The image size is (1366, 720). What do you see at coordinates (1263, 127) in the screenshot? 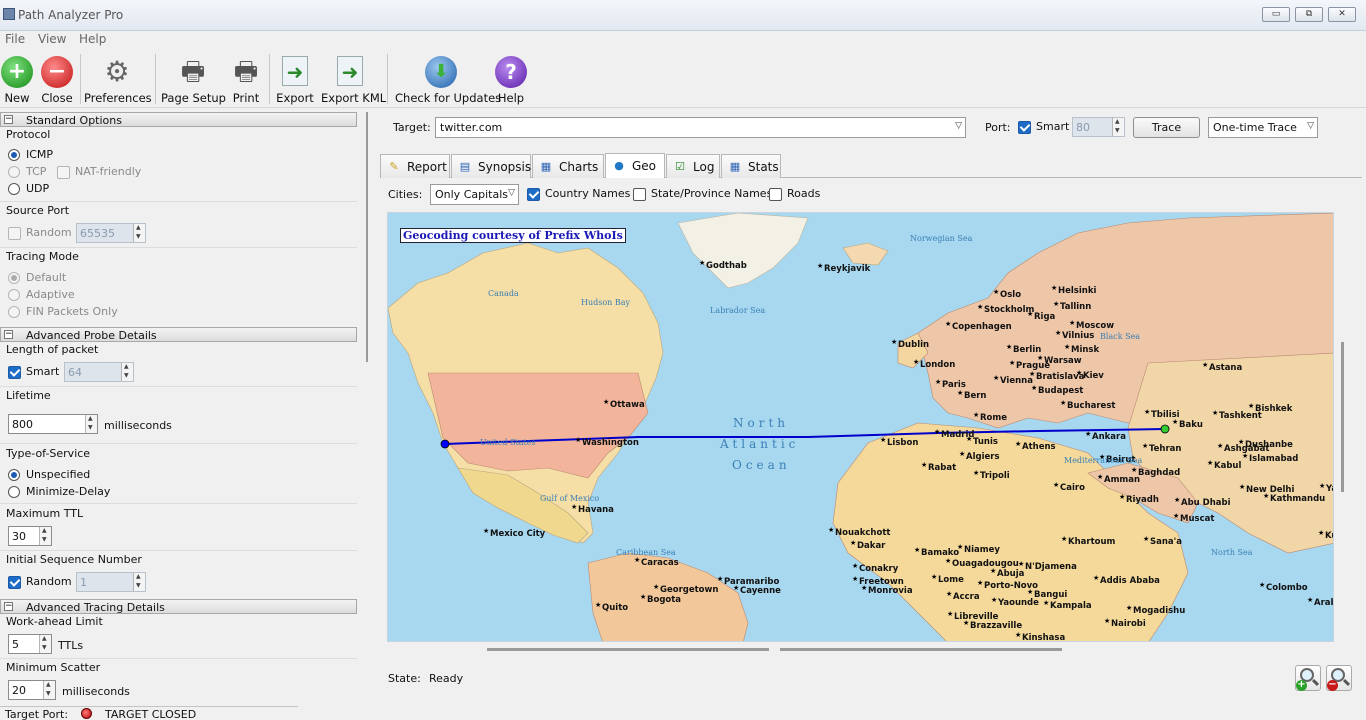
I see `trace-mode-select: One-time Trace ▽` at bounding box center [1263, 127].